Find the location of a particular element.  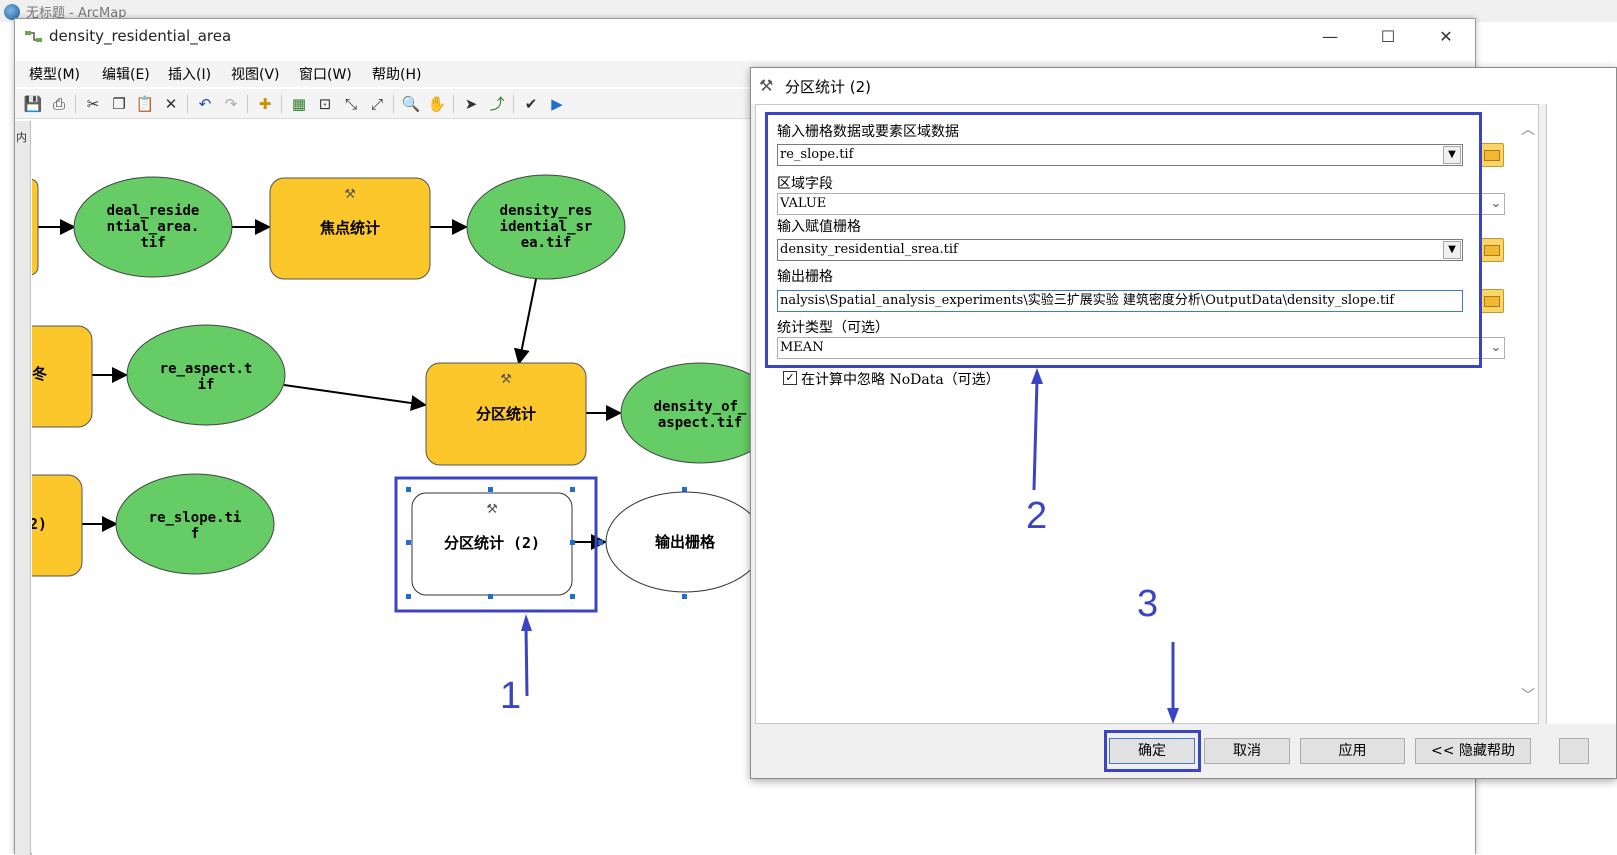

tool-node-cut-3: 2) is located at coordinates (57, 525).